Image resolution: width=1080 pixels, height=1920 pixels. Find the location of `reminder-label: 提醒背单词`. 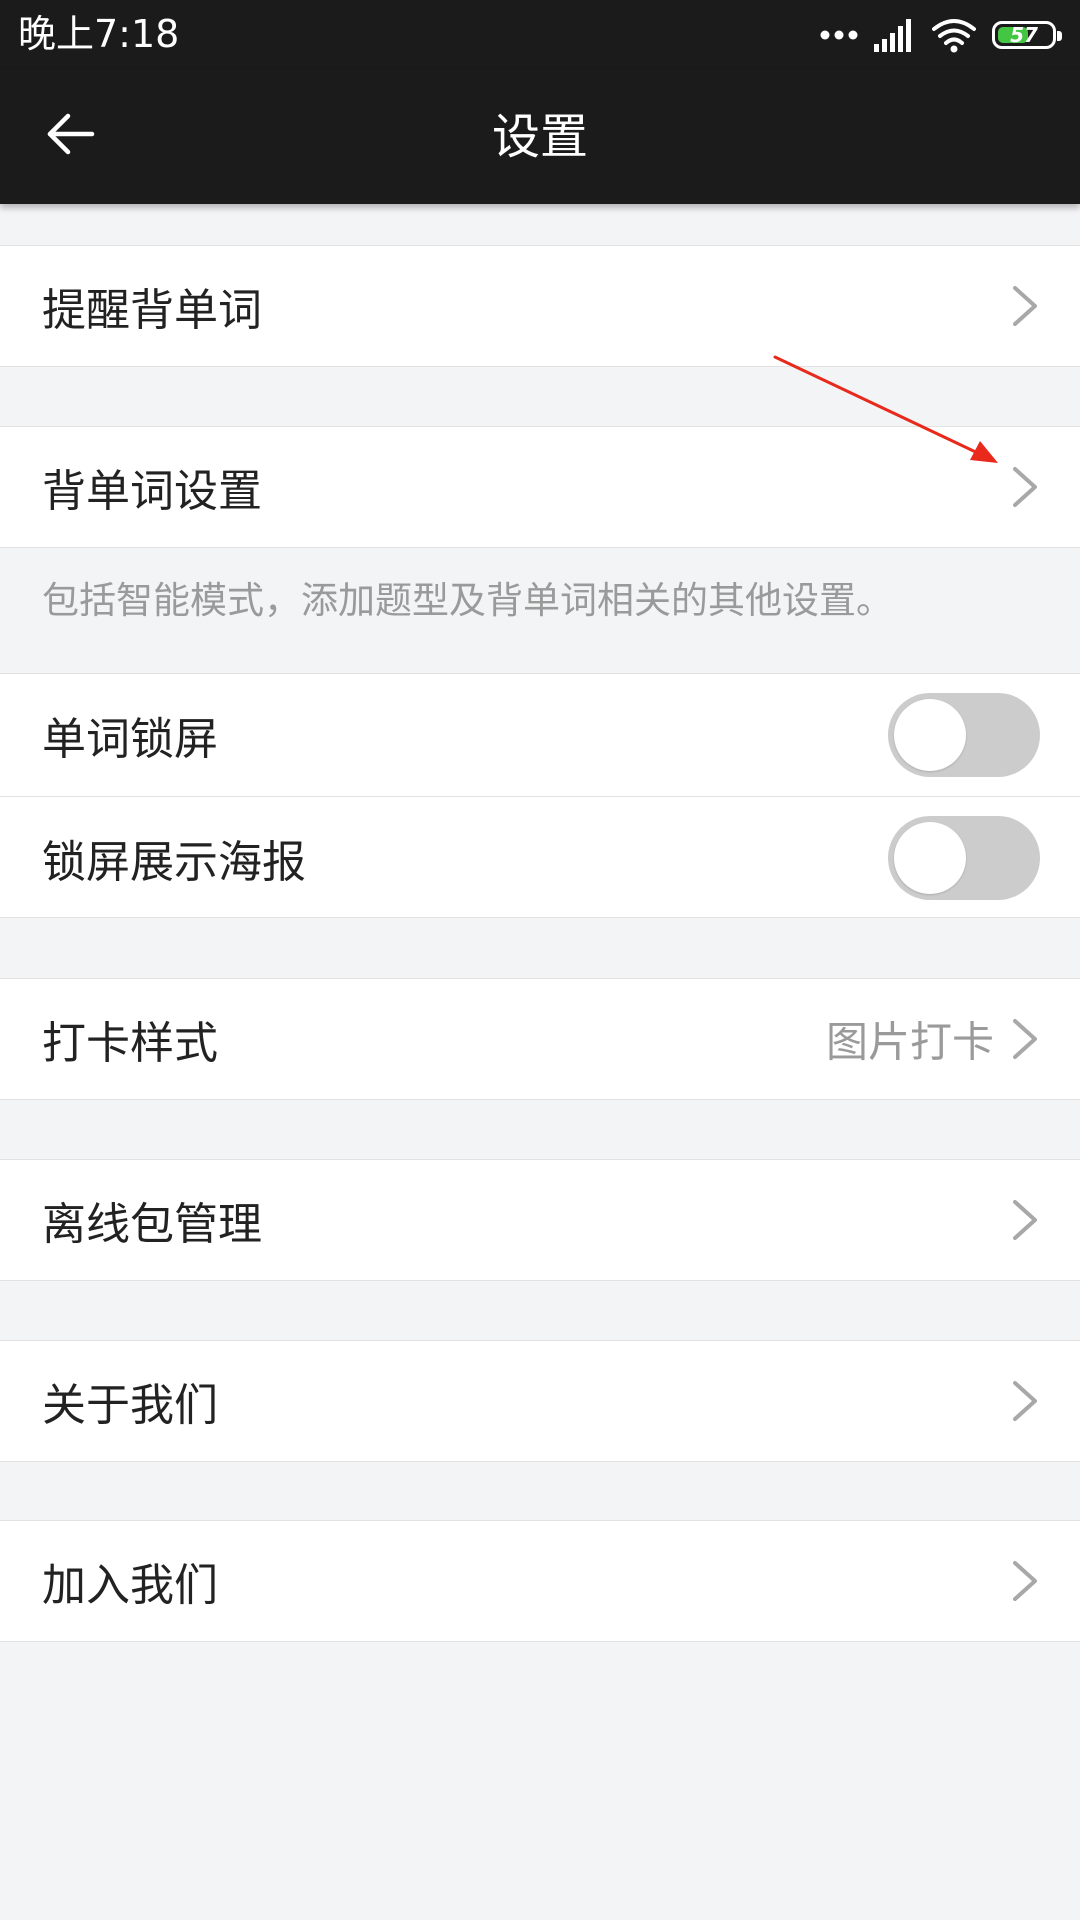

reminder-label: 提醒背单词 is located at coordinates (152, 310).